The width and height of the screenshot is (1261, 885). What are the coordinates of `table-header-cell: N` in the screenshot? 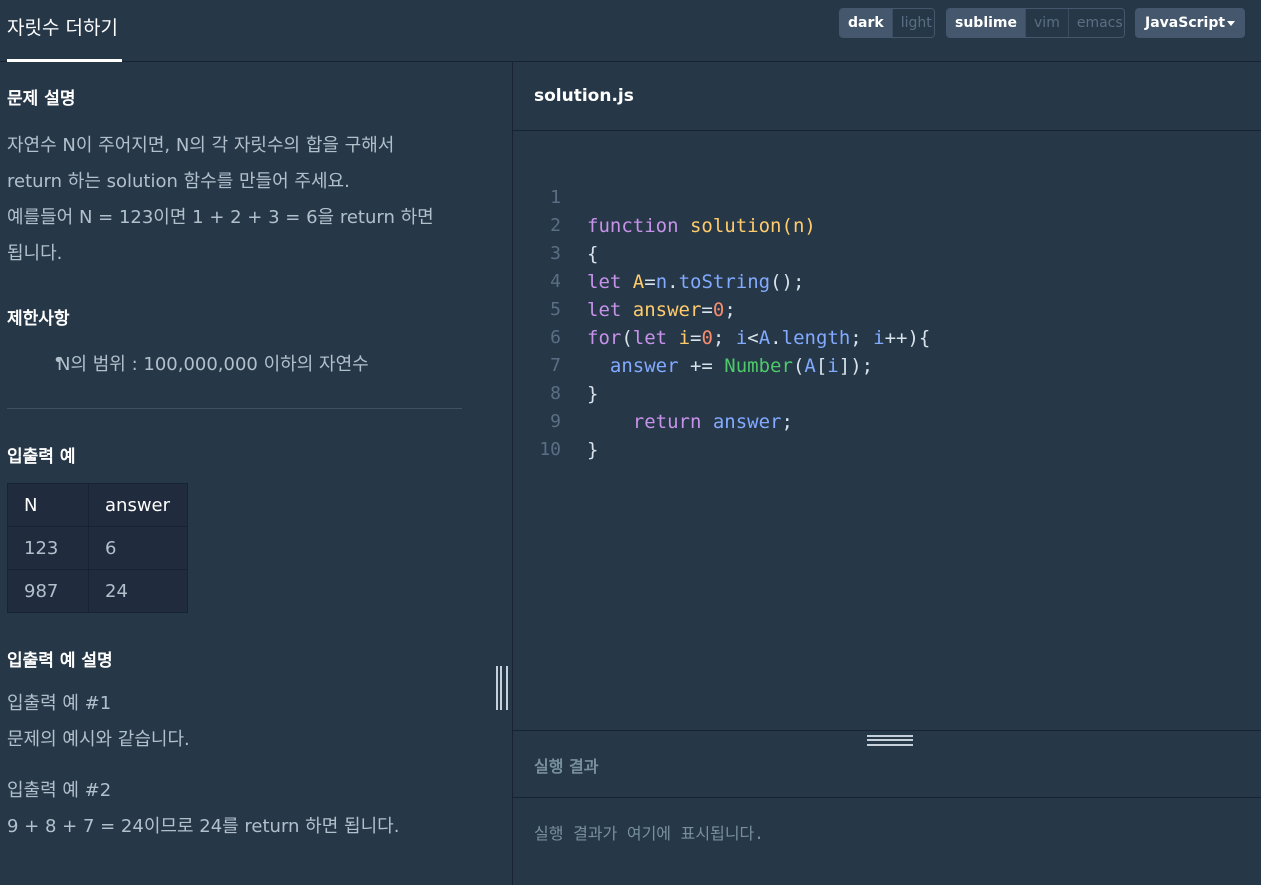 It's located at (48, 505).